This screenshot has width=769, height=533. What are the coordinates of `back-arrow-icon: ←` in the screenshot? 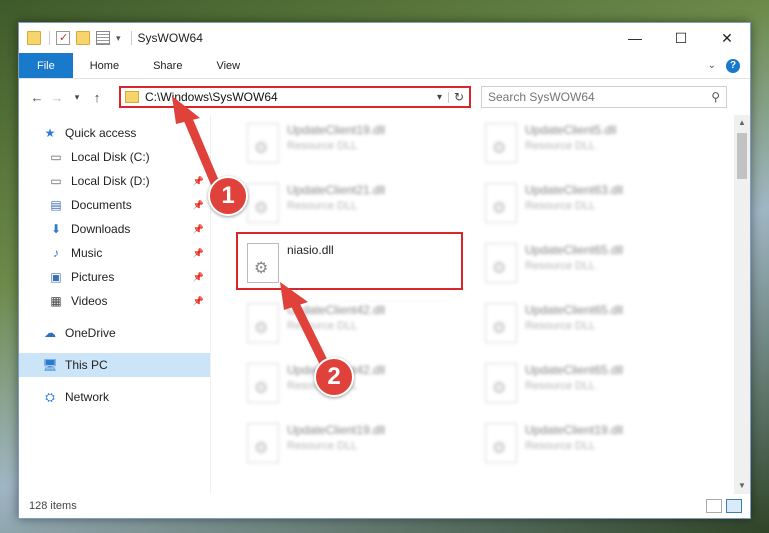 It's located at (37, 97).